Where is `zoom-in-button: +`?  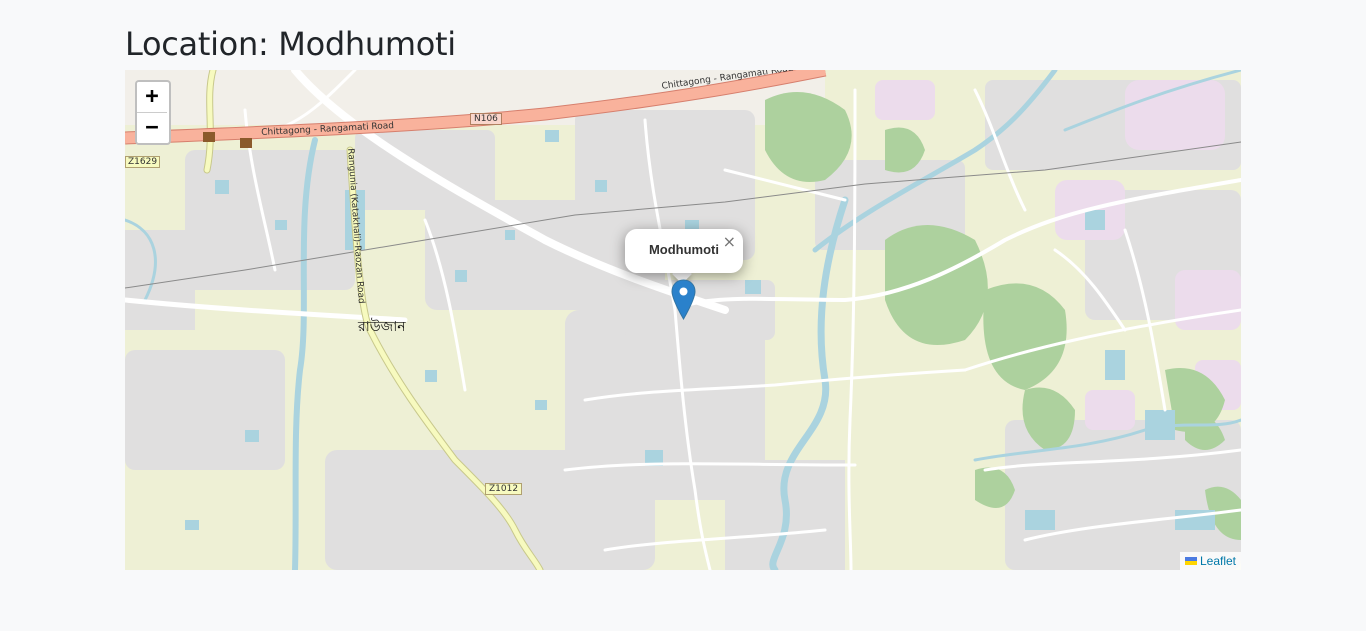
zoom-in-button: + is located at coordinates (152, 97).